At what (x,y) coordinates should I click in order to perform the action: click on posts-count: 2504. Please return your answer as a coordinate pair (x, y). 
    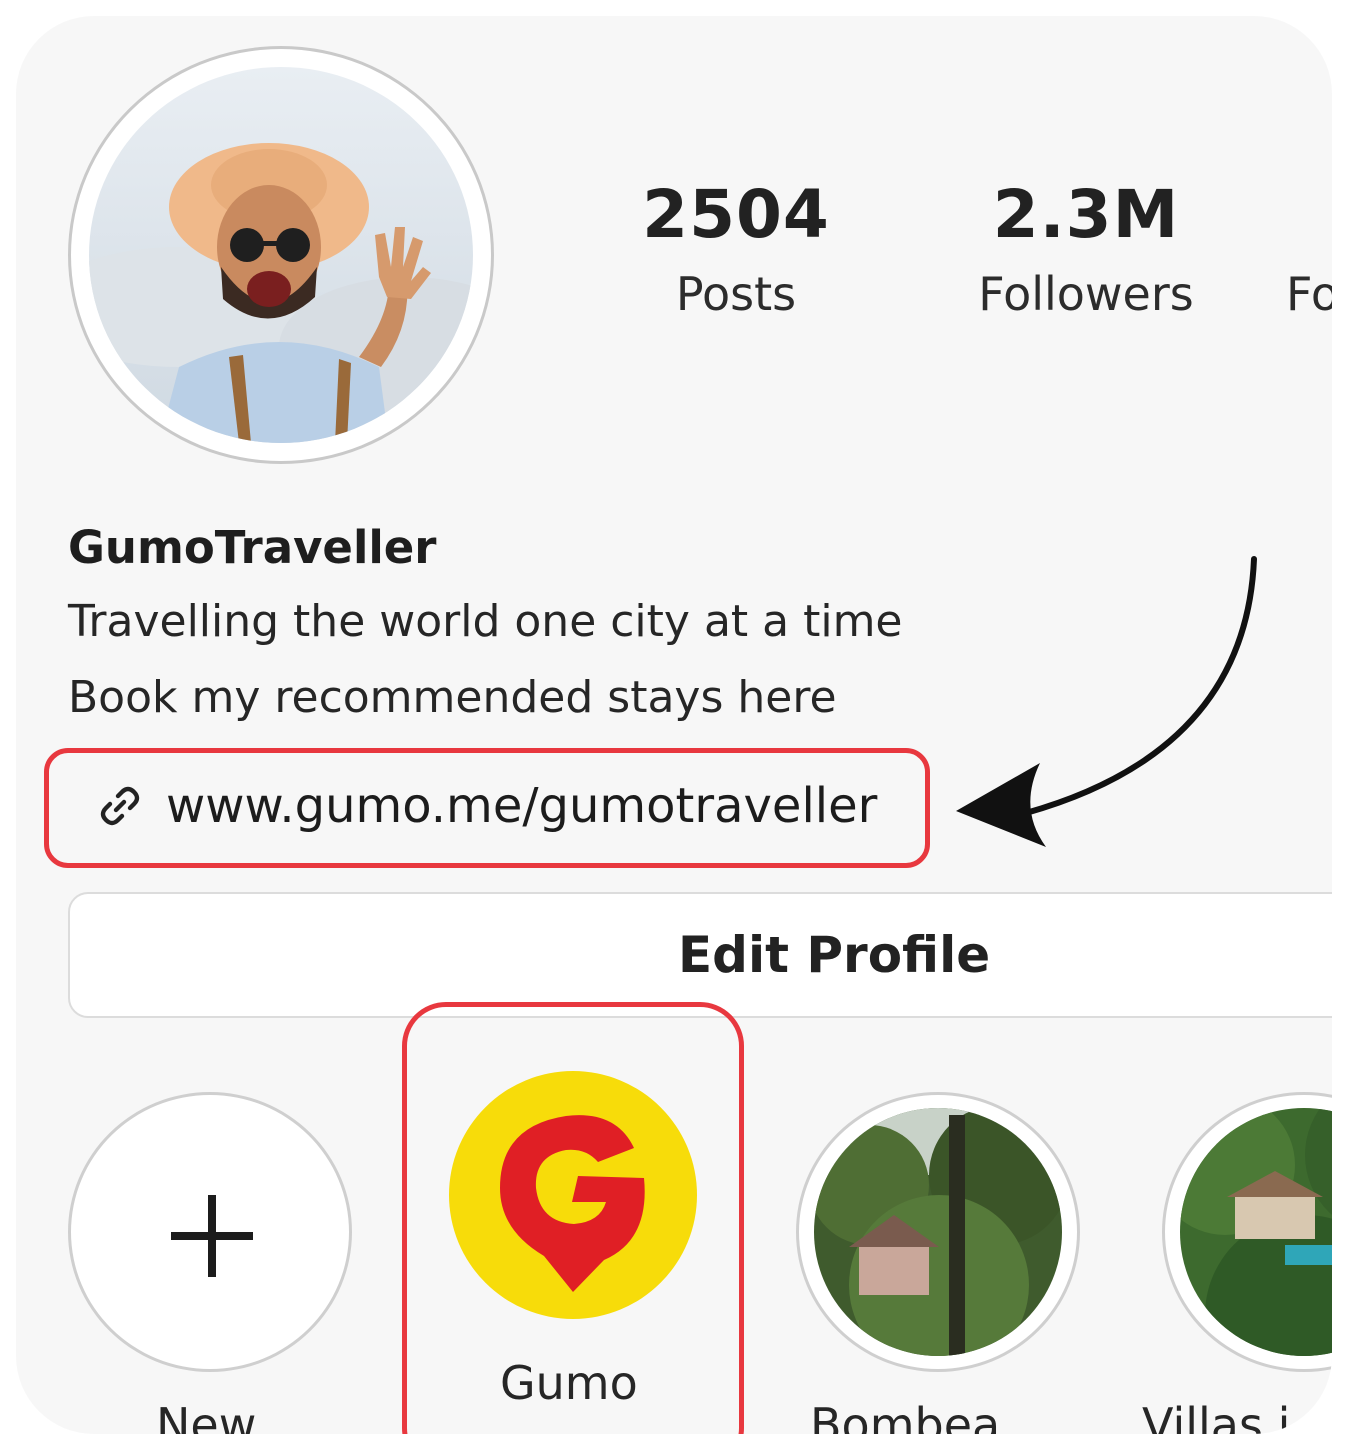
    Looking at the image, I should click on (736, 214).